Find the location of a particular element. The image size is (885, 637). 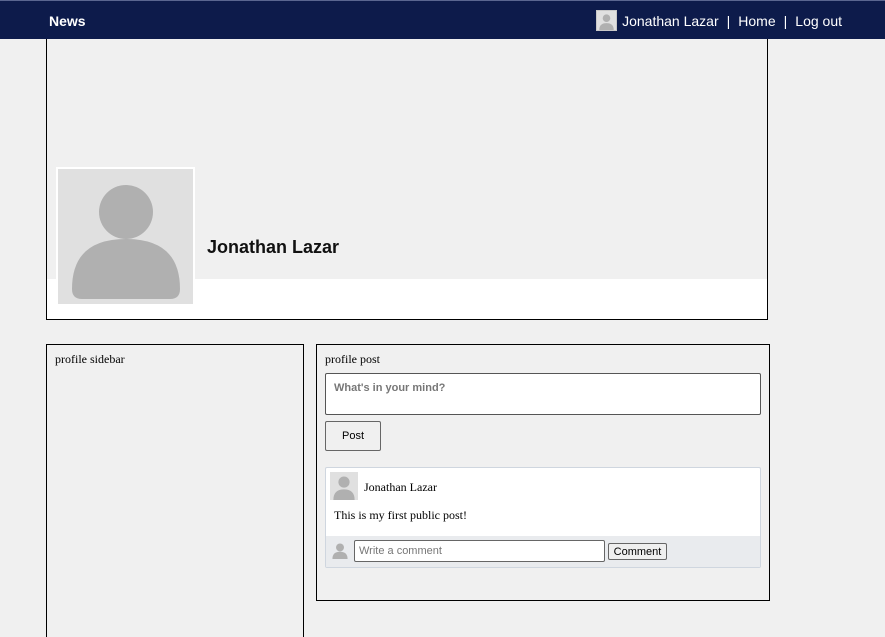

nav-user-menu: Jonathan Lazar | Home | Log out is located at coordinates (719, 20).